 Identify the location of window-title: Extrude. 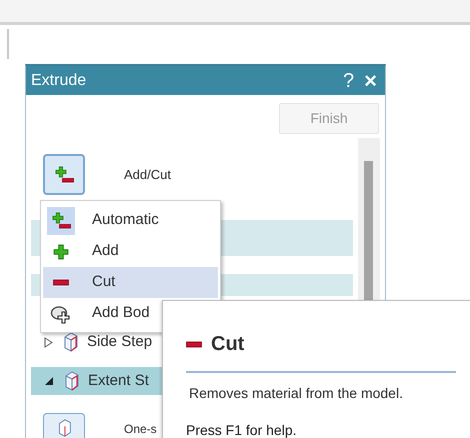
(59, 80).